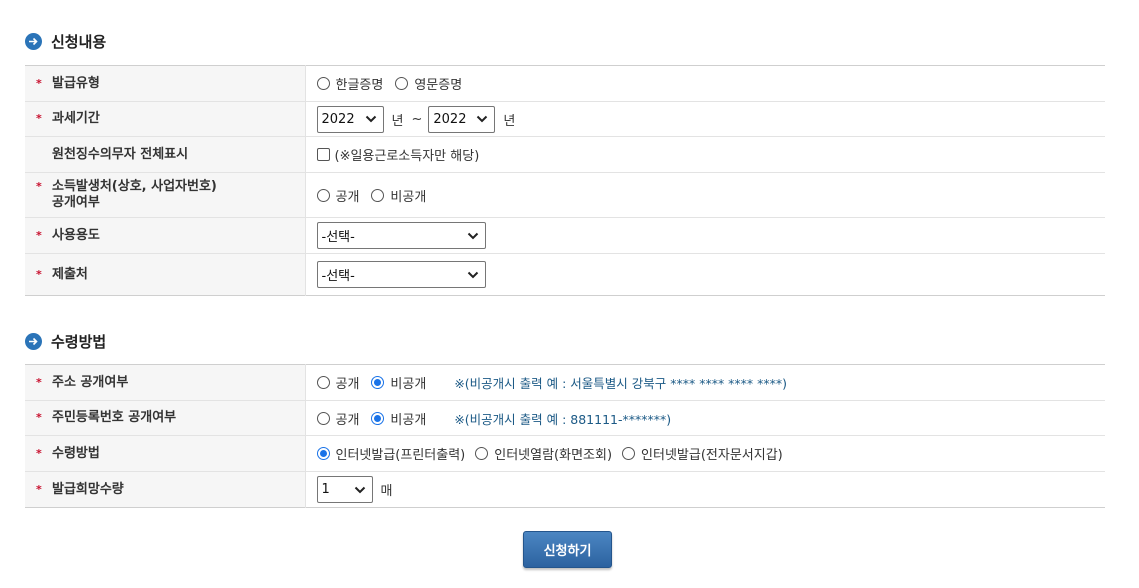 The height and width of the screenshot is (588, 1139). What do you see at coordinates (407, 156) in the screenshot?
I see `withholding-checkbox-text: (※일용근로소득자만 해당)` at bounding box center [407, 156].